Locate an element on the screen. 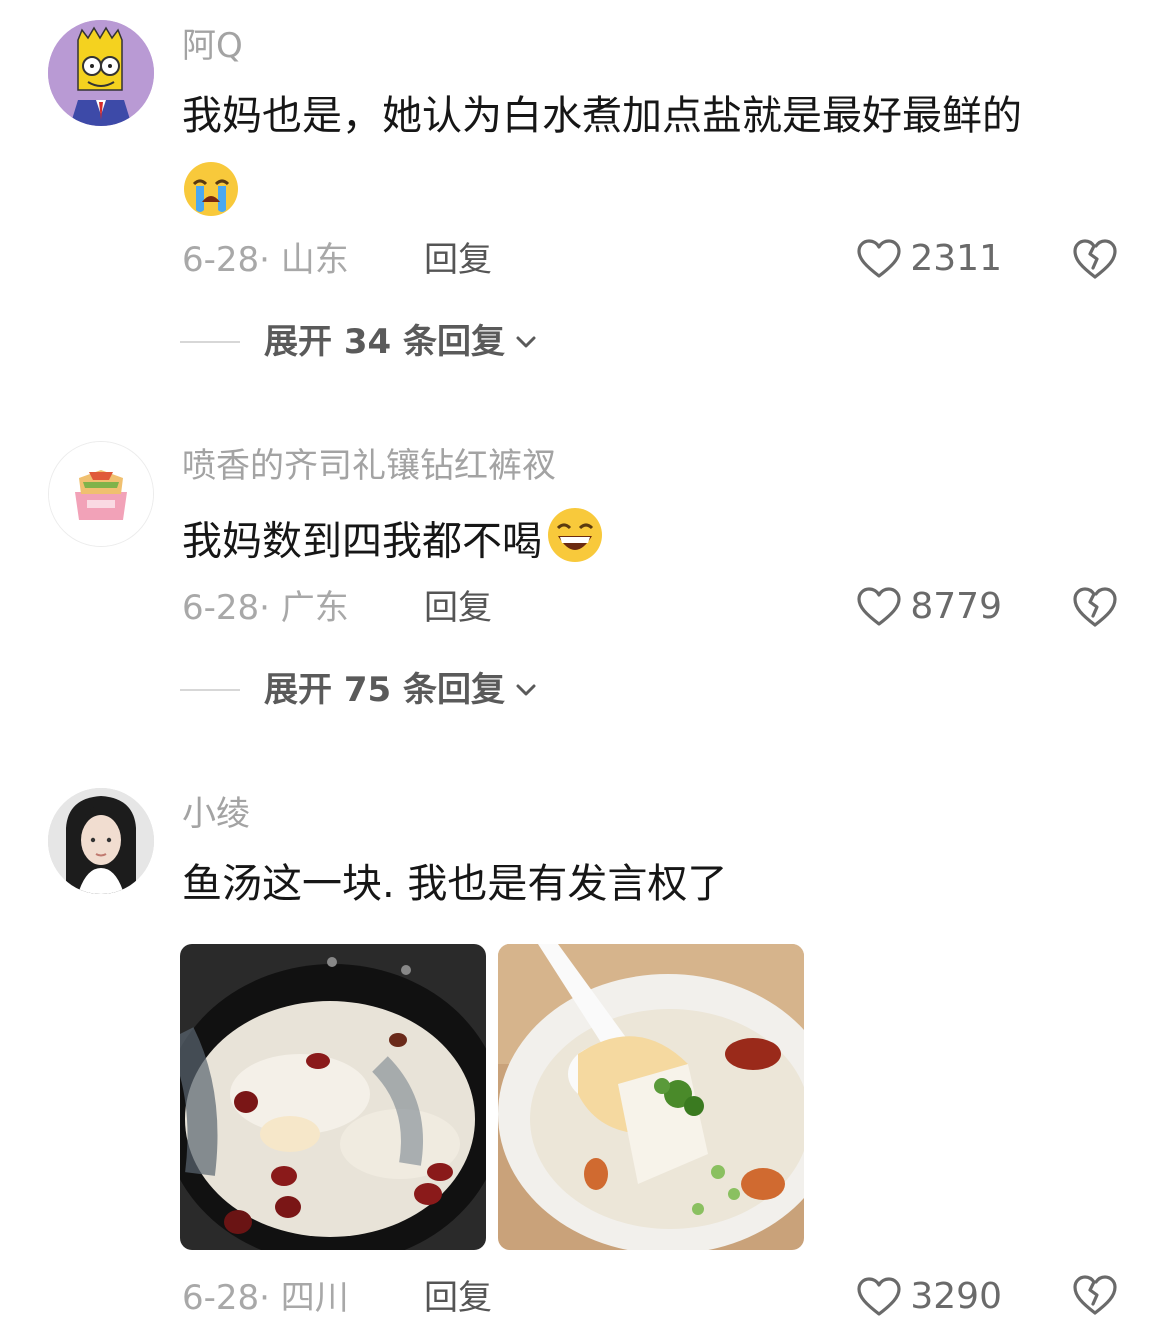 The image size is (1170, 1319). username: 喷香的齐司礼镶钻红裤衩 is located at coordinates (369, 466).